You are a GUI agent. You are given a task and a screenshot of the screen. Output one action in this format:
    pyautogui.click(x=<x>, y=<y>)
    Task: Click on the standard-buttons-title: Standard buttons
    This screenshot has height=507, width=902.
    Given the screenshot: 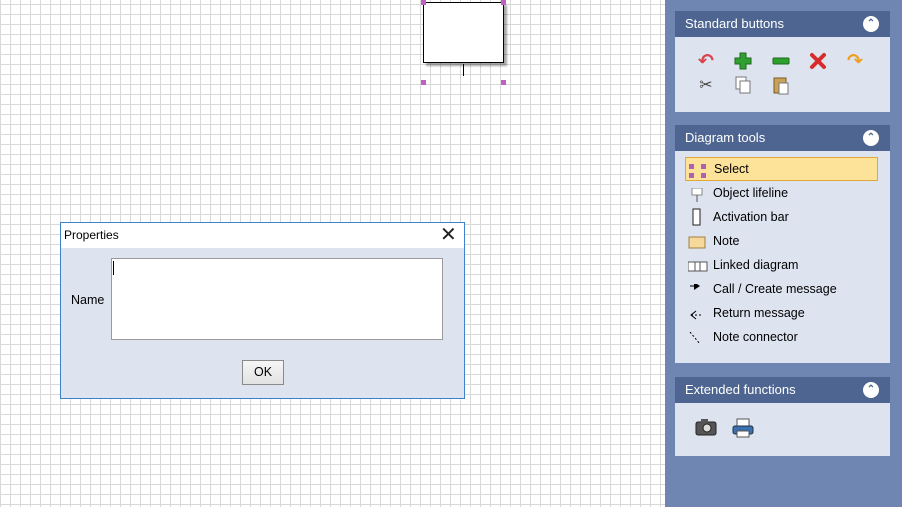 What is the action you would take?
    pyautogui.click(x=735, y=23)
    